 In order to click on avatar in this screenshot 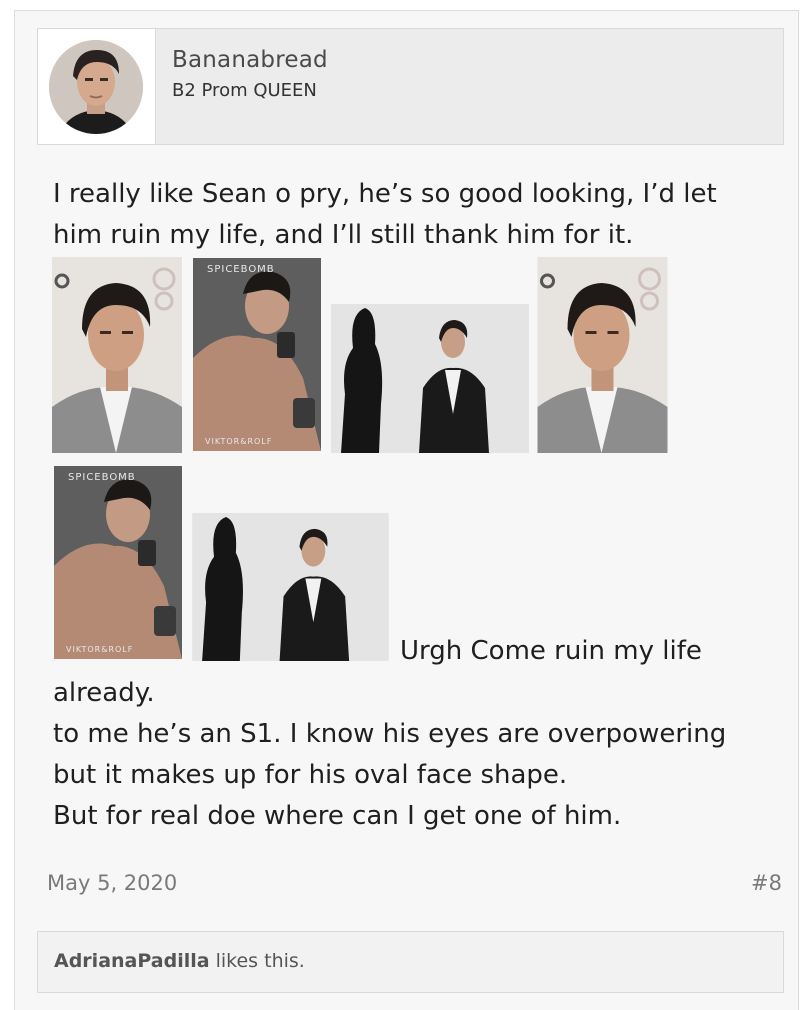, I will do `click(96, 87)`.